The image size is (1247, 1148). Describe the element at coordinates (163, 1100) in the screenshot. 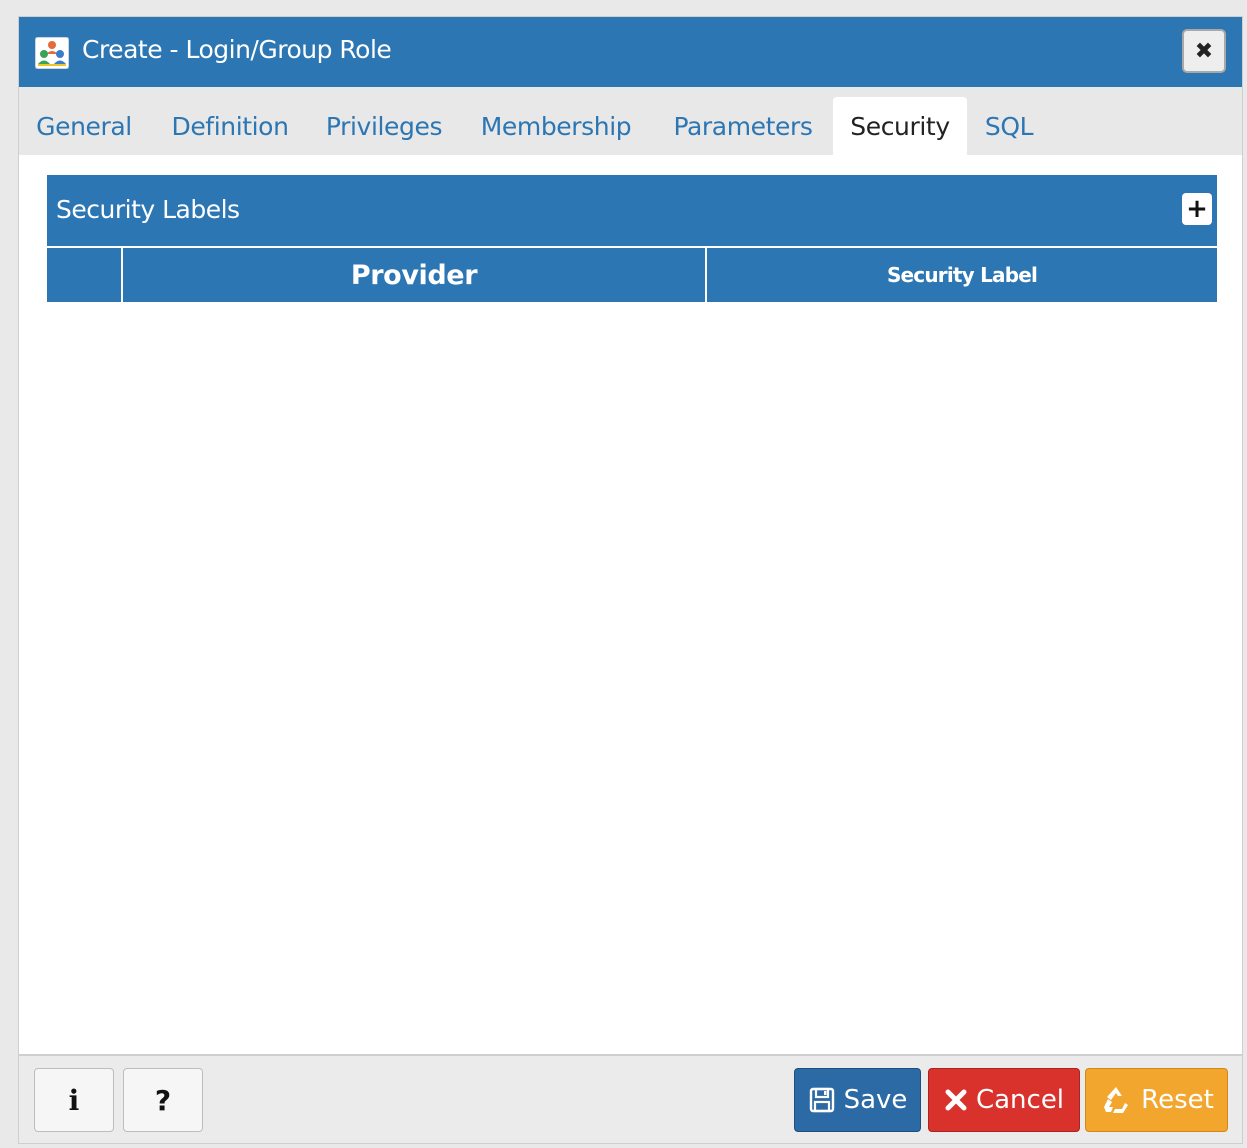

I see `help-button: ?` at that location.